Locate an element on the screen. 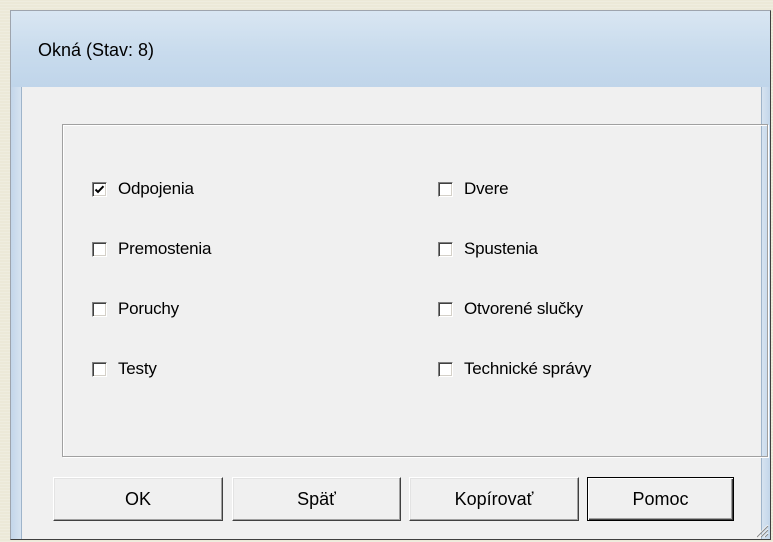 This screenshot has height=542, width=773. checkbox-label: Poruchy is located at coordinates (148, 308).